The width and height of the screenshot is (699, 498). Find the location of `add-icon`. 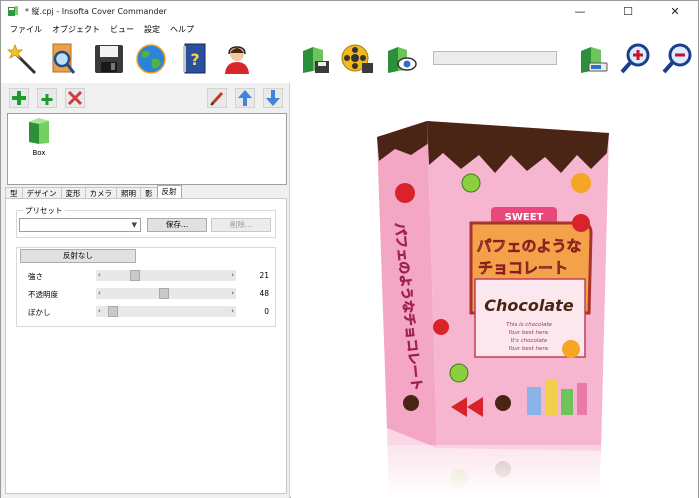

add-icon is located at coordinates (19, 98).